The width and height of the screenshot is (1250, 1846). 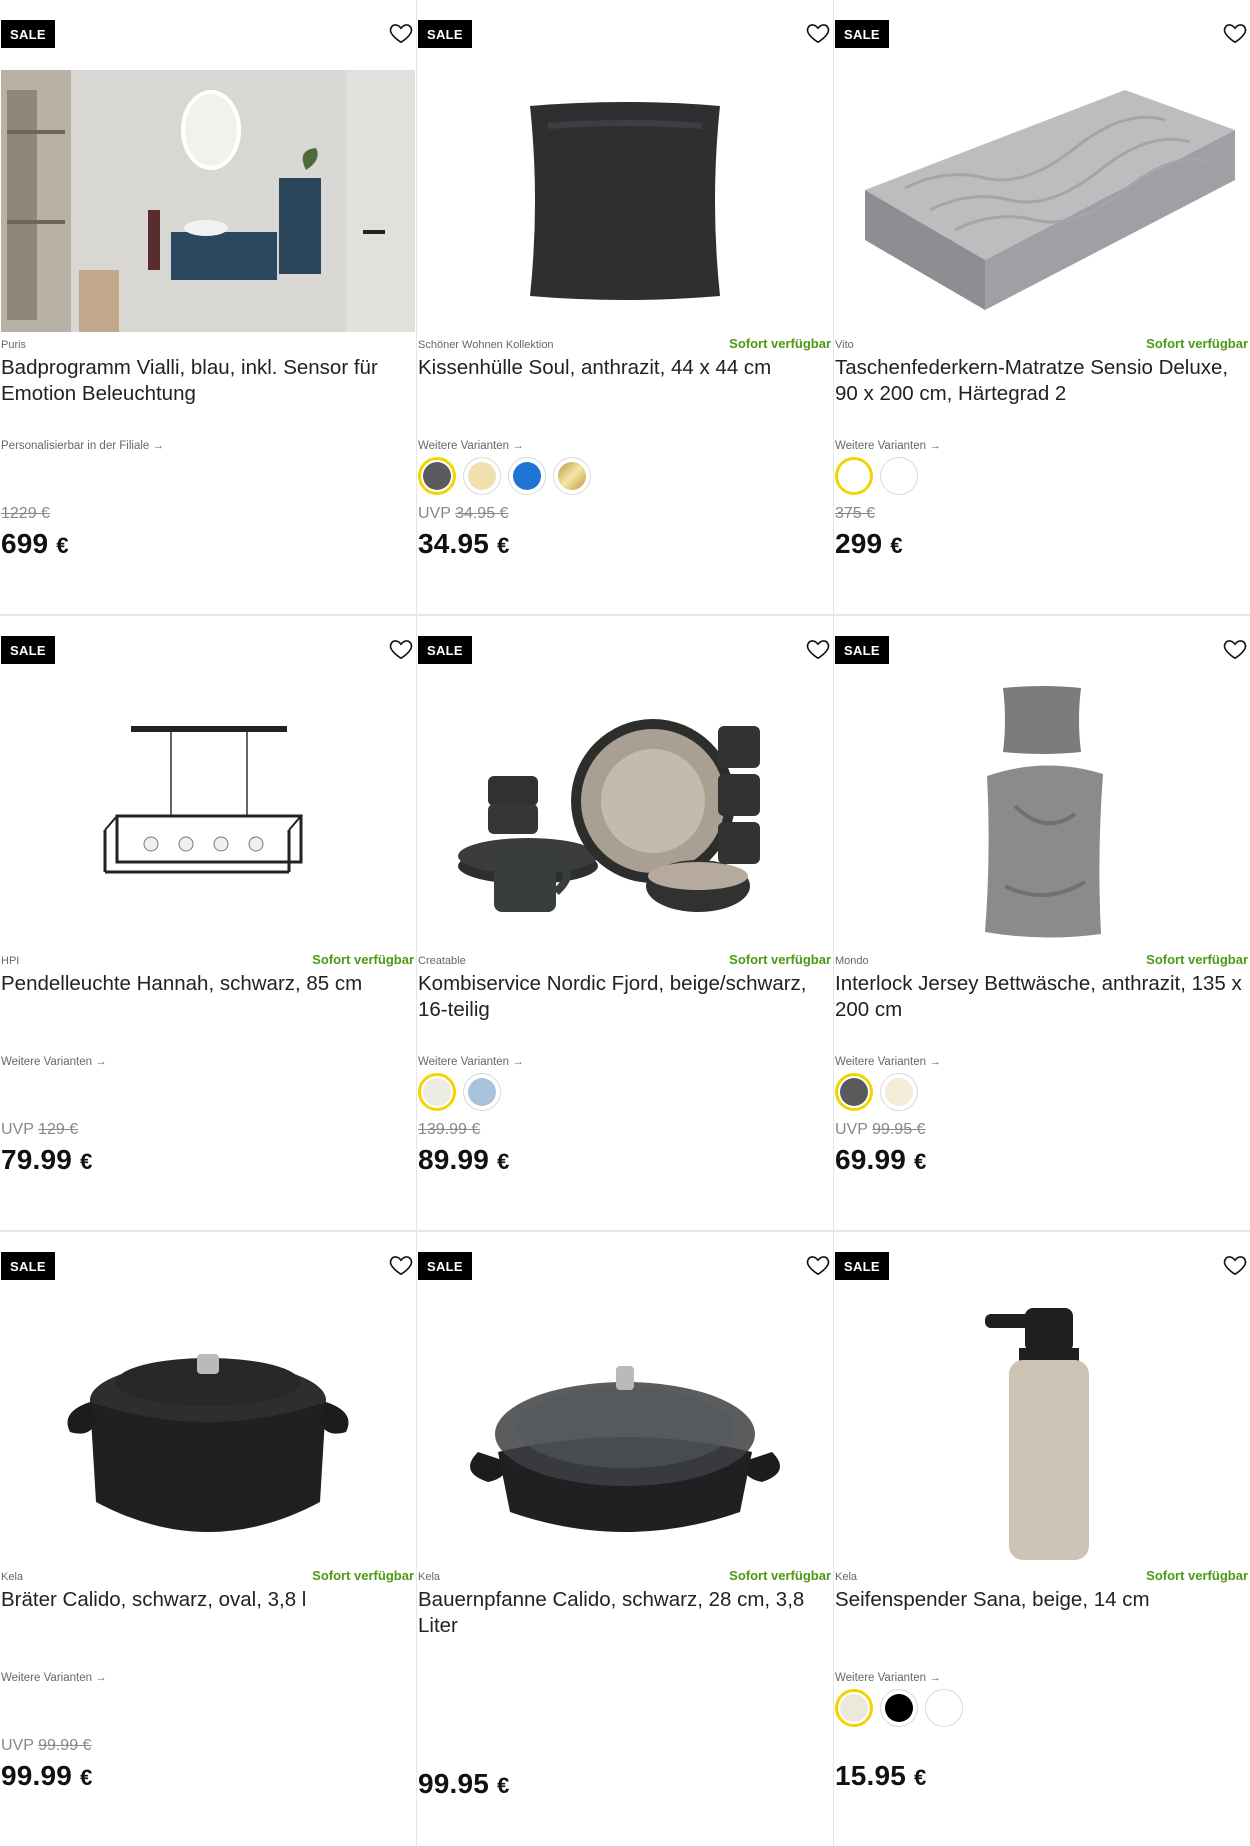 What do you see at coordinates (624, 368) in the screenshot?
I see `product-title: Kissenhülle Soul, anthrazit, 44 x 44 cm` at bounding box center [624, 368].